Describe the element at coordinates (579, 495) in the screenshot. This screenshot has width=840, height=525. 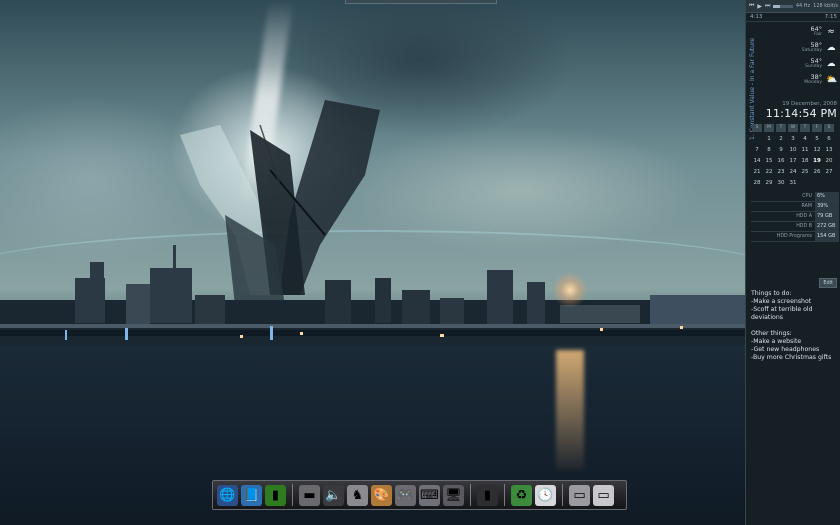
I see `display-settings-icon: ▭` at that location.